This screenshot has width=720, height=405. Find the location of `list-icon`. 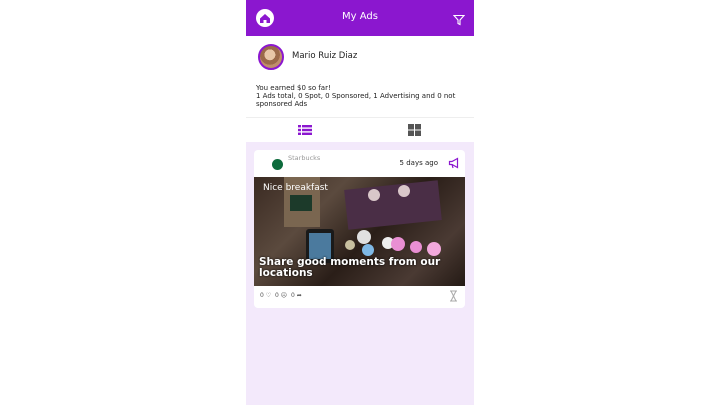

list-icon is located at coordinates (305, 130).